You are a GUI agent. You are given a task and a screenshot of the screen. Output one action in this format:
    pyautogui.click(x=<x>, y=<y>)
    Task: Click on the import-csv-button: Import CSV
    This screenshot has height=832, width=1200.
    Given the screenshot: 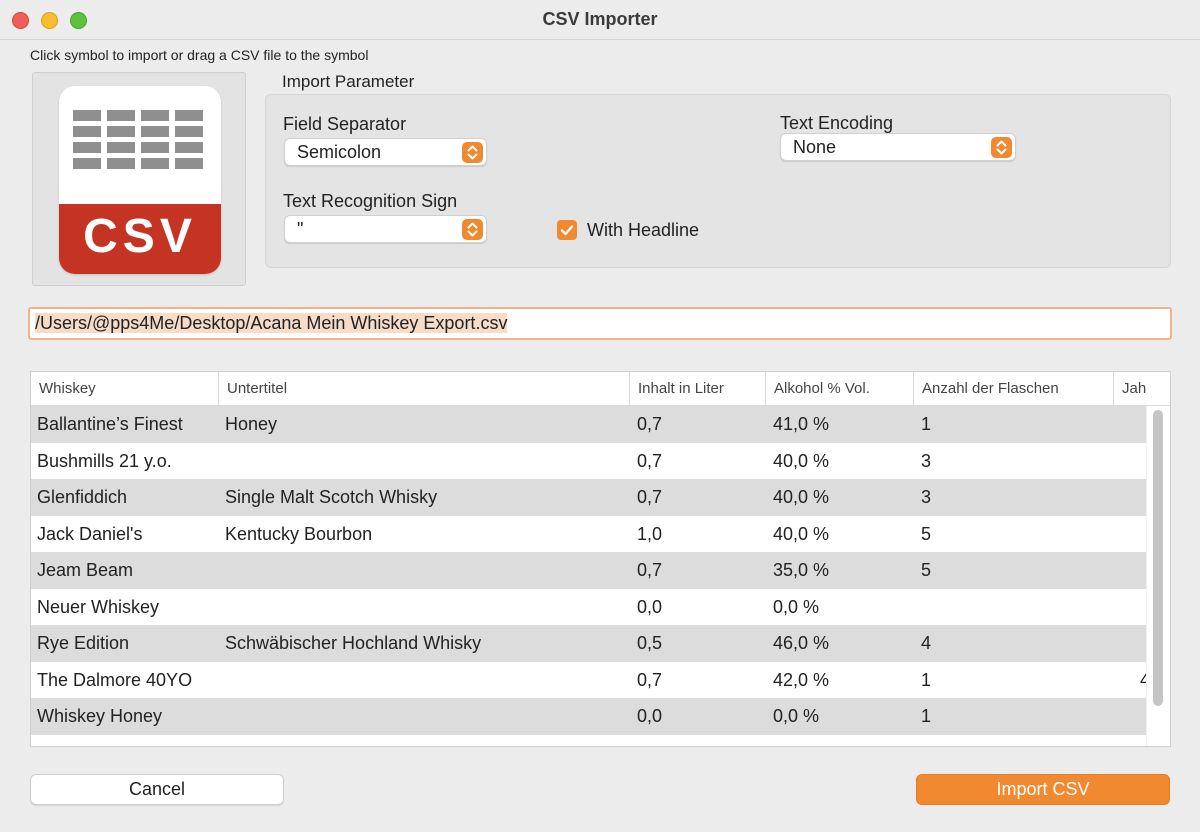 What is the action you would take?
    pyautogui.click(x=1043, y=789)
    